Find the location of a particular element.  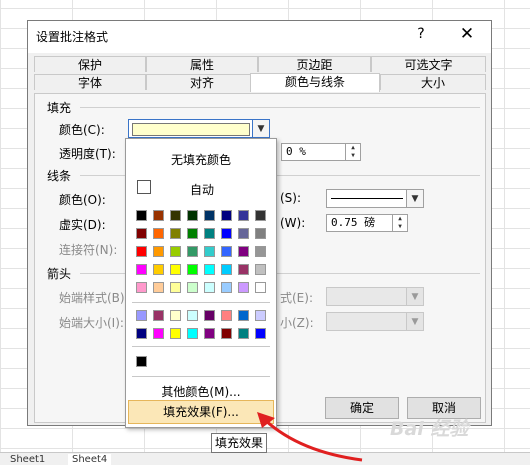

watermark: Bai 经验 is located at coordinates (429, 429).